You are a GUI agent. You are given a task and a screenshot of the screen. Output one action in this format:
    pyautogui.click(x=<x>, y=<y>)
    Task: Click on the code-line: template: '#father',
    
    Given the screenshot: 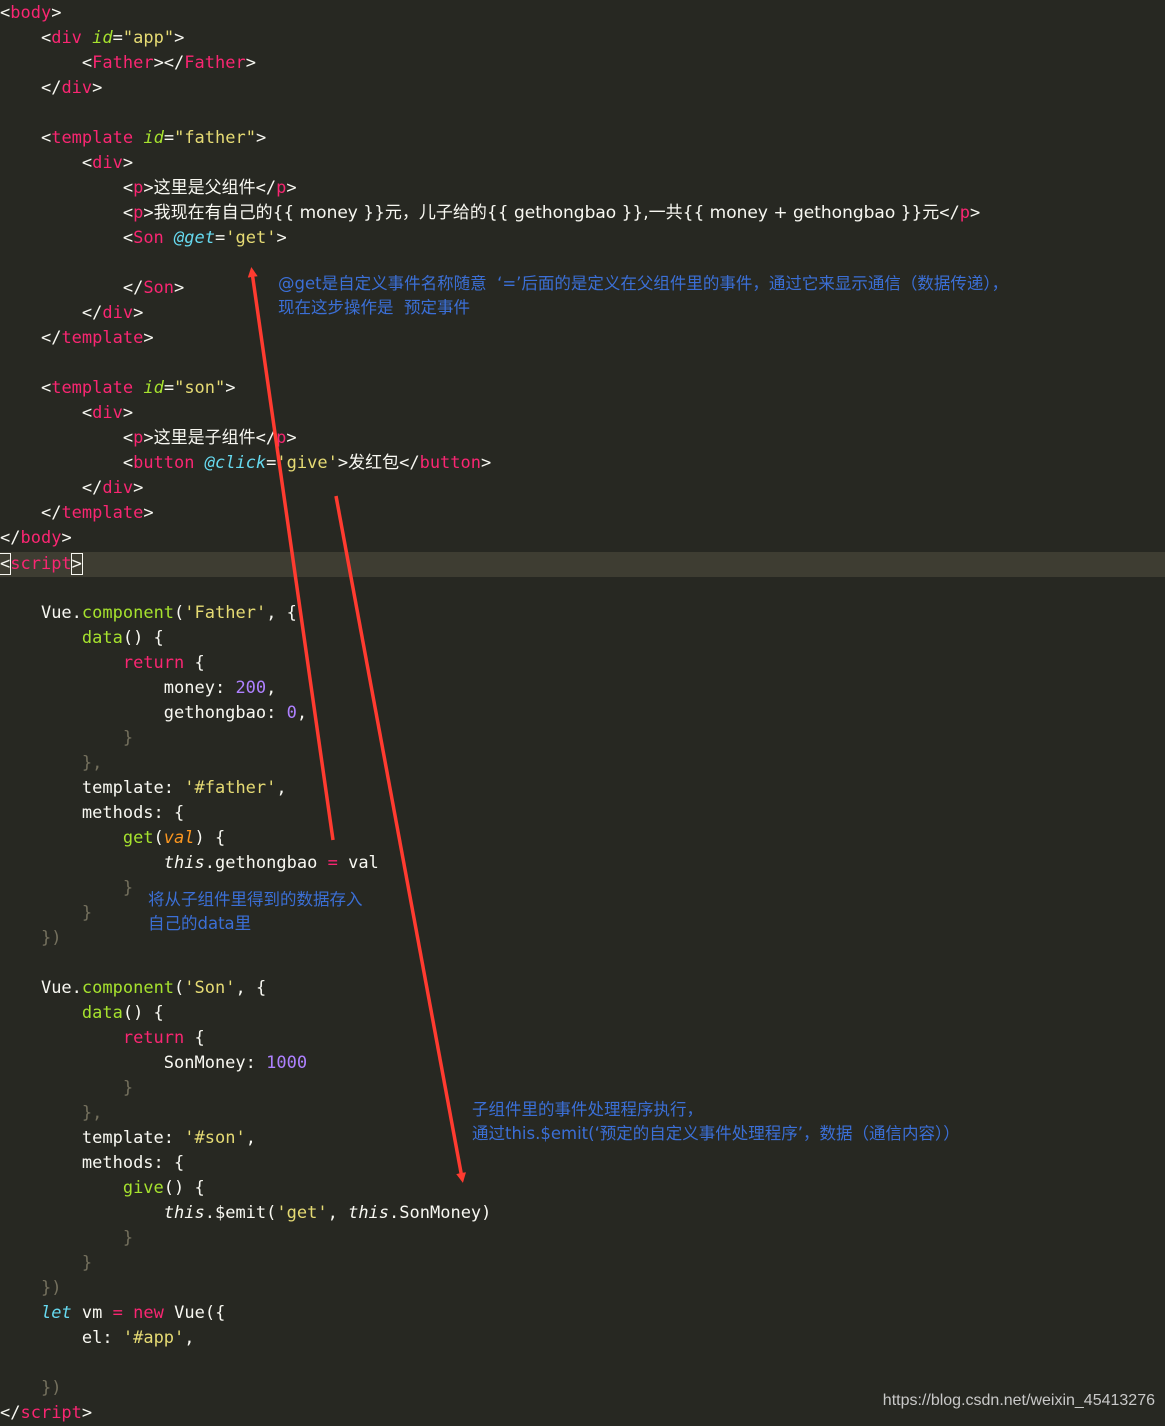 What is the action you would take?
    pyautogui.click(x=184, y=788)
    